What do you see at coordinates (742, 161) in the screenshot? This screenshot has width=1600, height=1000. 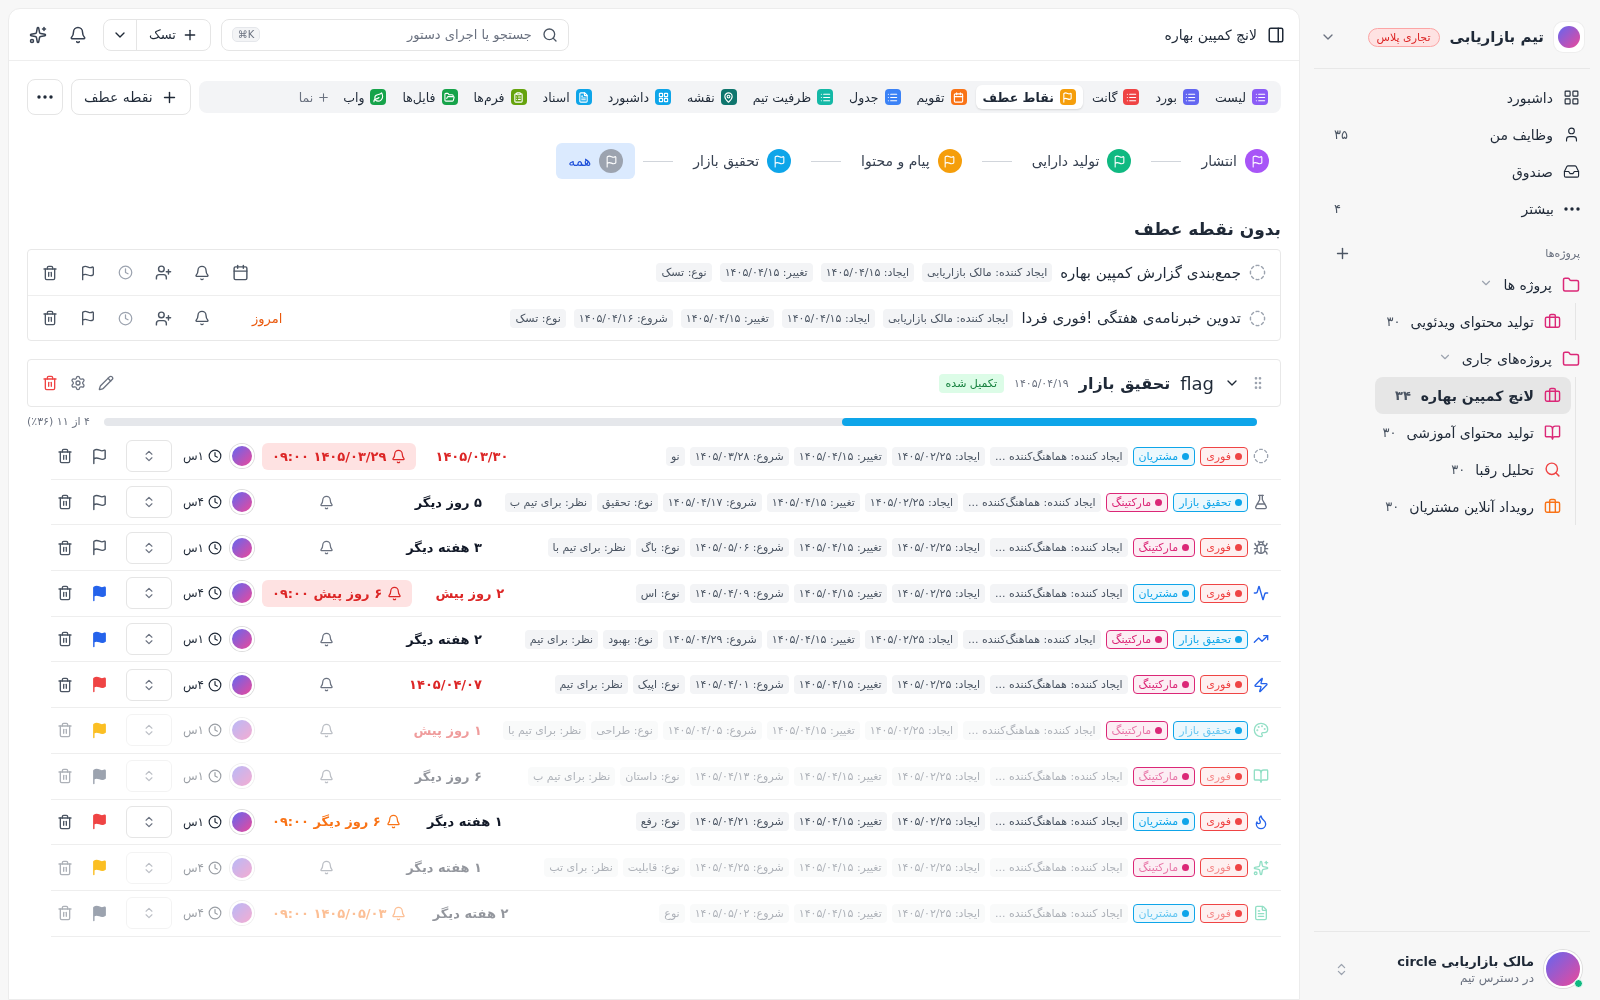 I see `milestone-filter: تحقیق بازار` at bounding box center [742, 161].